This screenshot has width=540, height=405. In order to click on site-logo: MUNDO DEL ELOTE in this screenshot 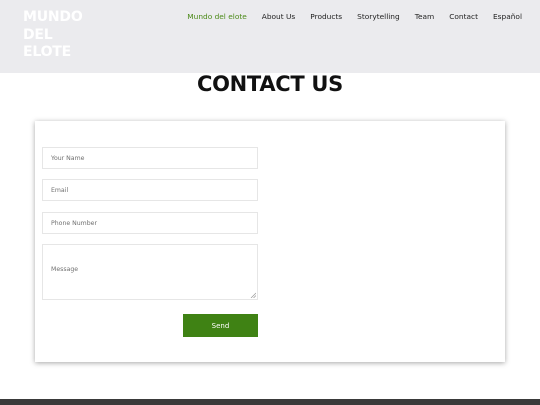, I will do `click(63, 35)`.